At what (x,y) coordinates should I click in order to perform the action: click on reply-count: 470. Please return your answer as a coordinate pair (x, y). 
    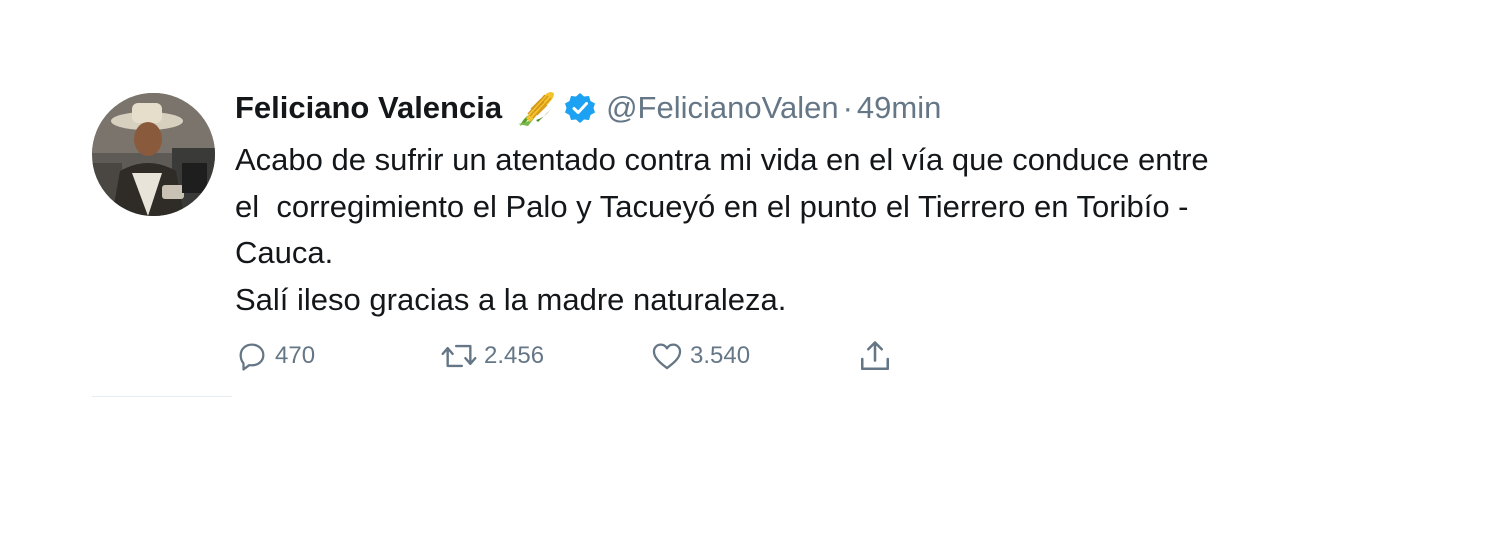
    Looking at the image, I should click on (295, 355).